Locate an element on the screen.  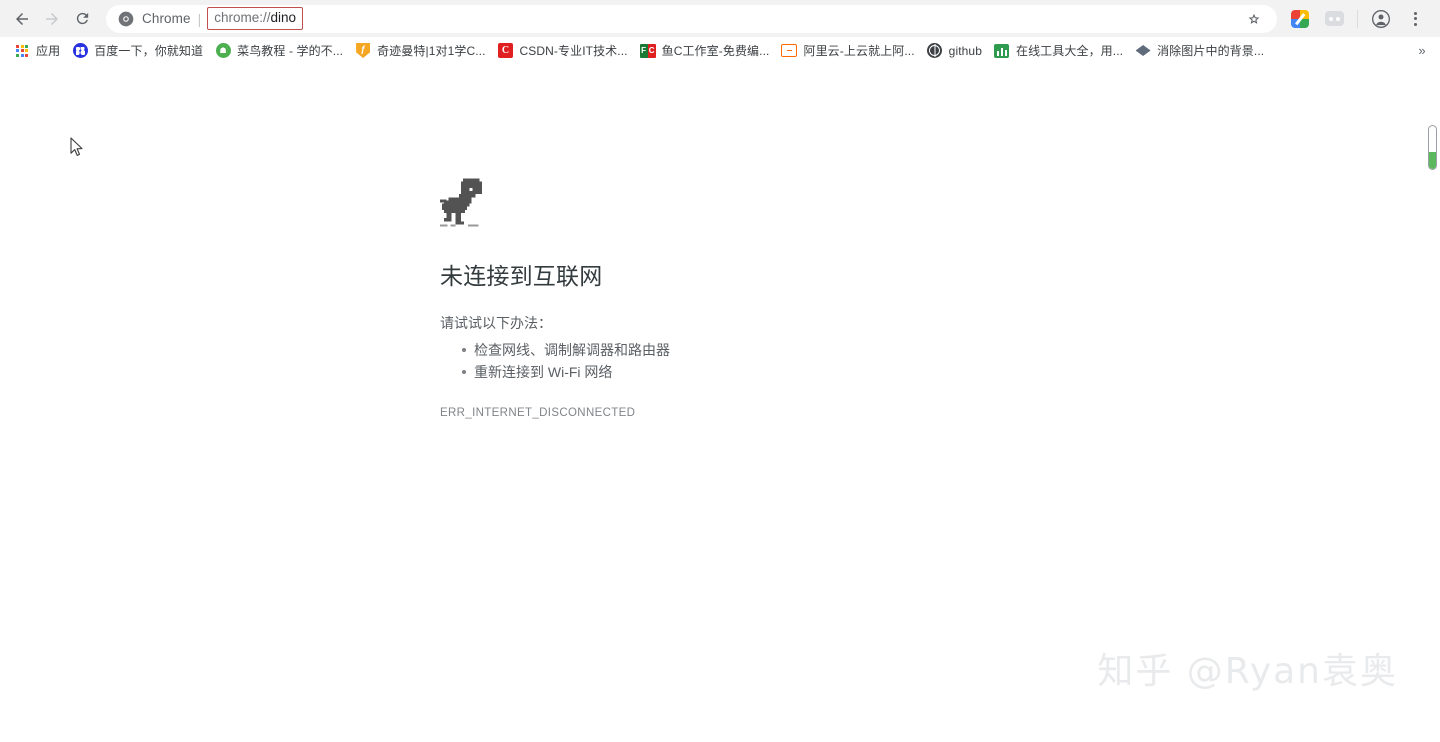
watermark: 知乎 @Ryan袁奥 is located at coordinates (1247, 671).